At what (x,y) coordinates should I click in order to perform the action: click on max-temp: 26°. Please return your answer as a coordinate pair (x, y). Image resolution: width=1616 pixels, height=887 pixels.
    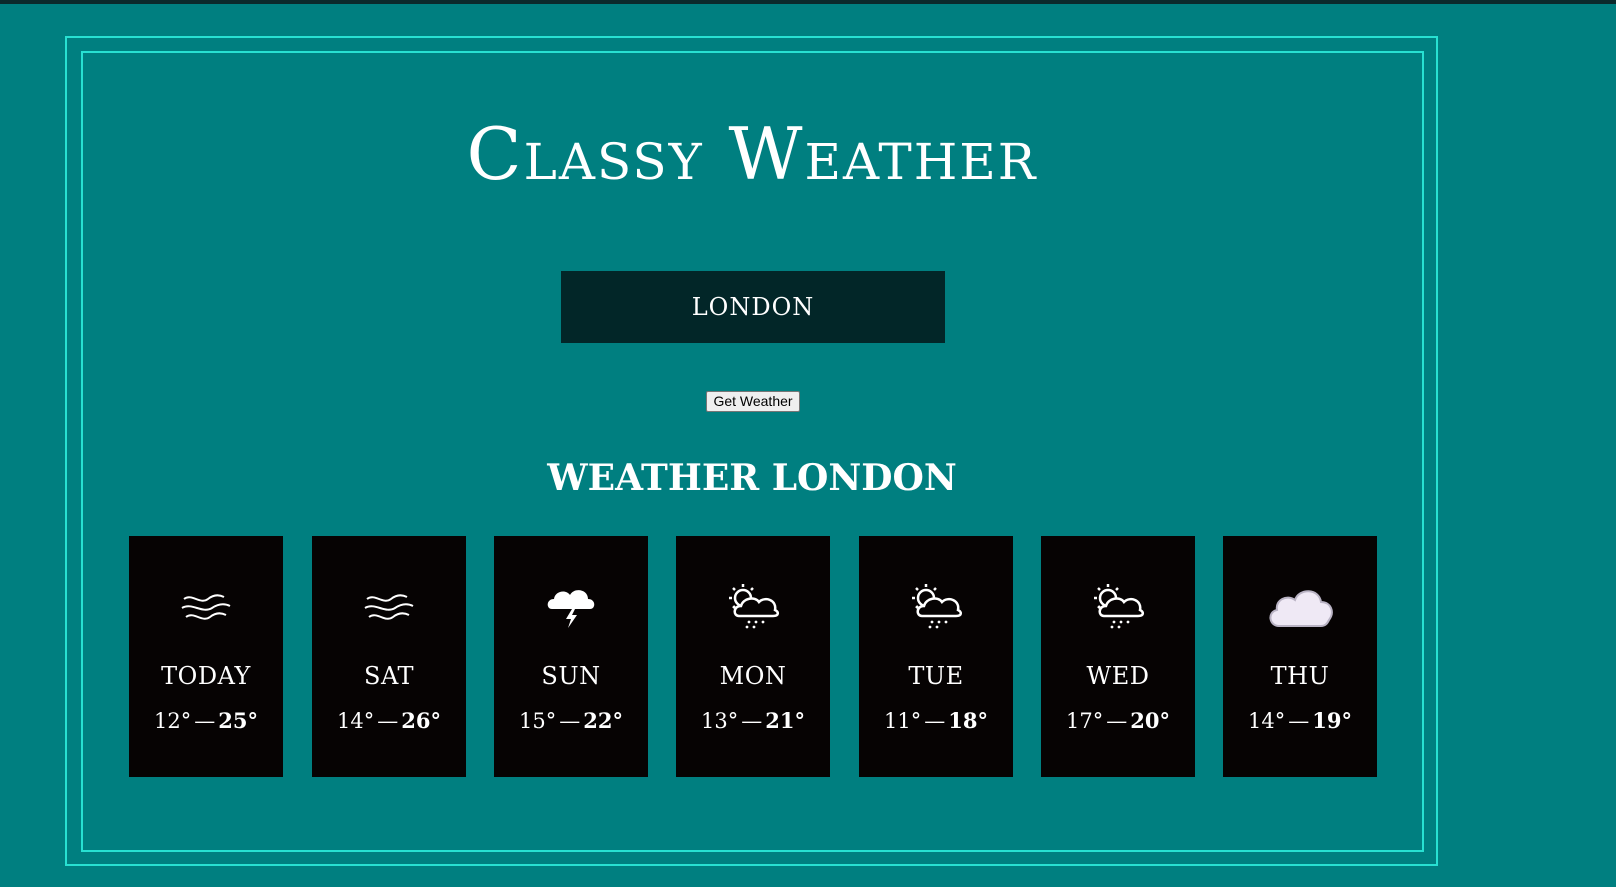
    Looking at the image, I should click on (421, 720).